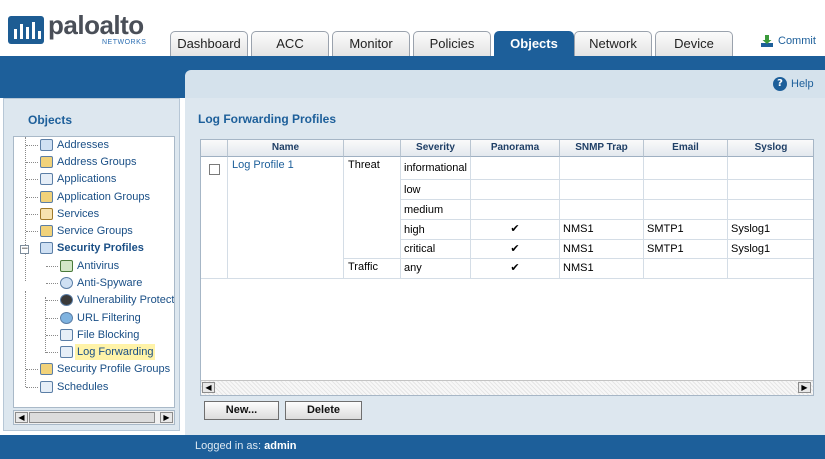 The image size is (825, 459). Describe the element at coordinates (280, 446) in the screenshot. I see `logged-in-user: admin` at that location.